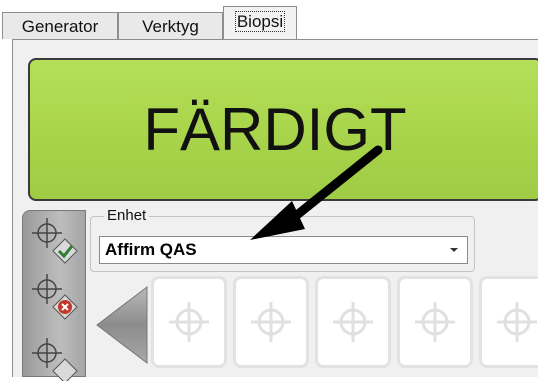  I want to click on tab-verktyg: Verktyg, so click(170, 25).